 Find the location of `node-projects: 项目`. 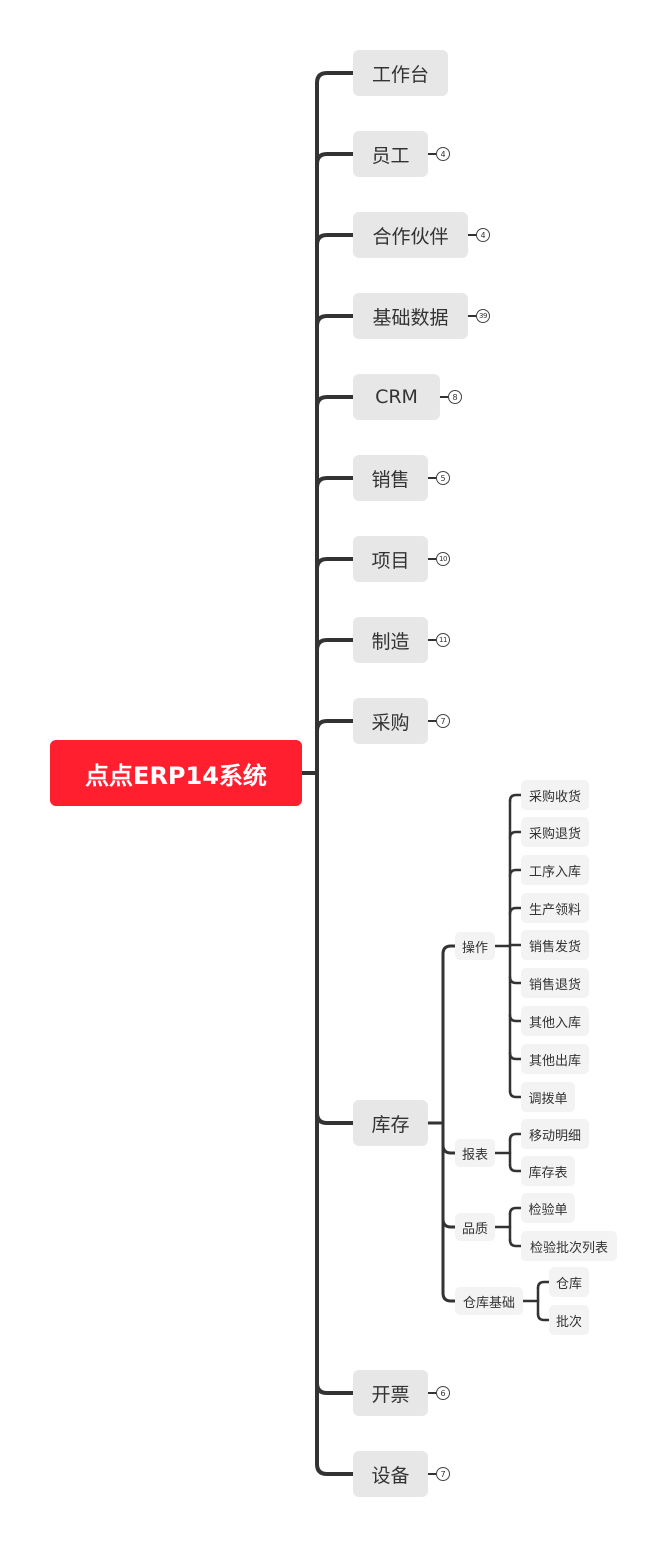

node-projects: 项目 is located at coordinates (390, 559).